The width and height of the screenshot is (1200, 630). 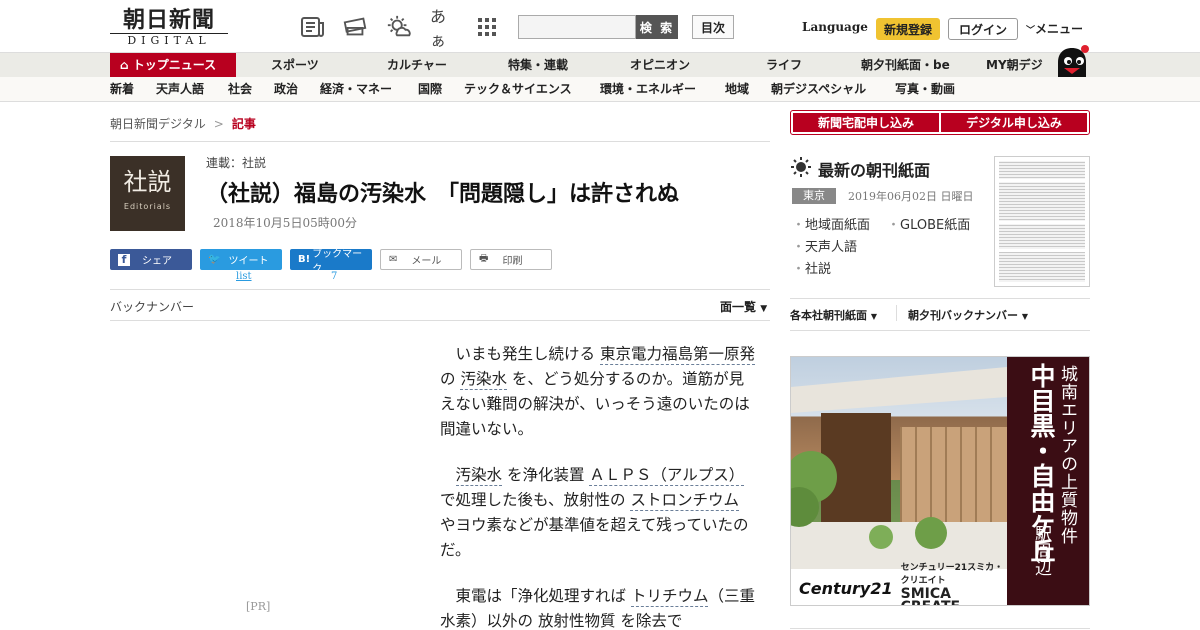 I want to click on nav-item-features: 特集・連載, so click(x=538, y=65).